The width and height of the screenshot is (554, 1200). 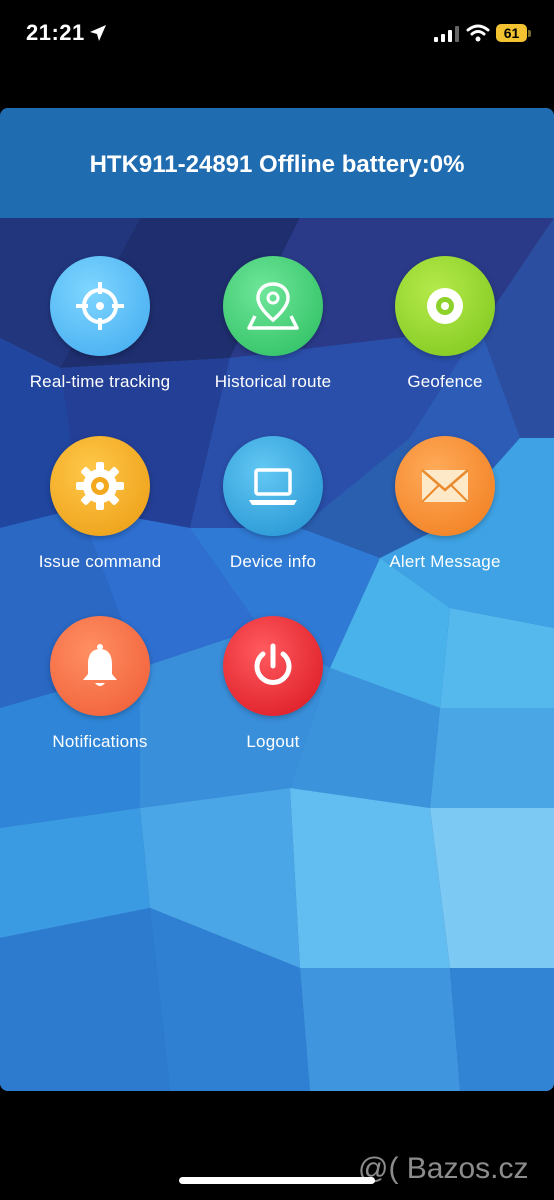 I want to click on status-bar: 21:21 61, so click(x=277, y=35).